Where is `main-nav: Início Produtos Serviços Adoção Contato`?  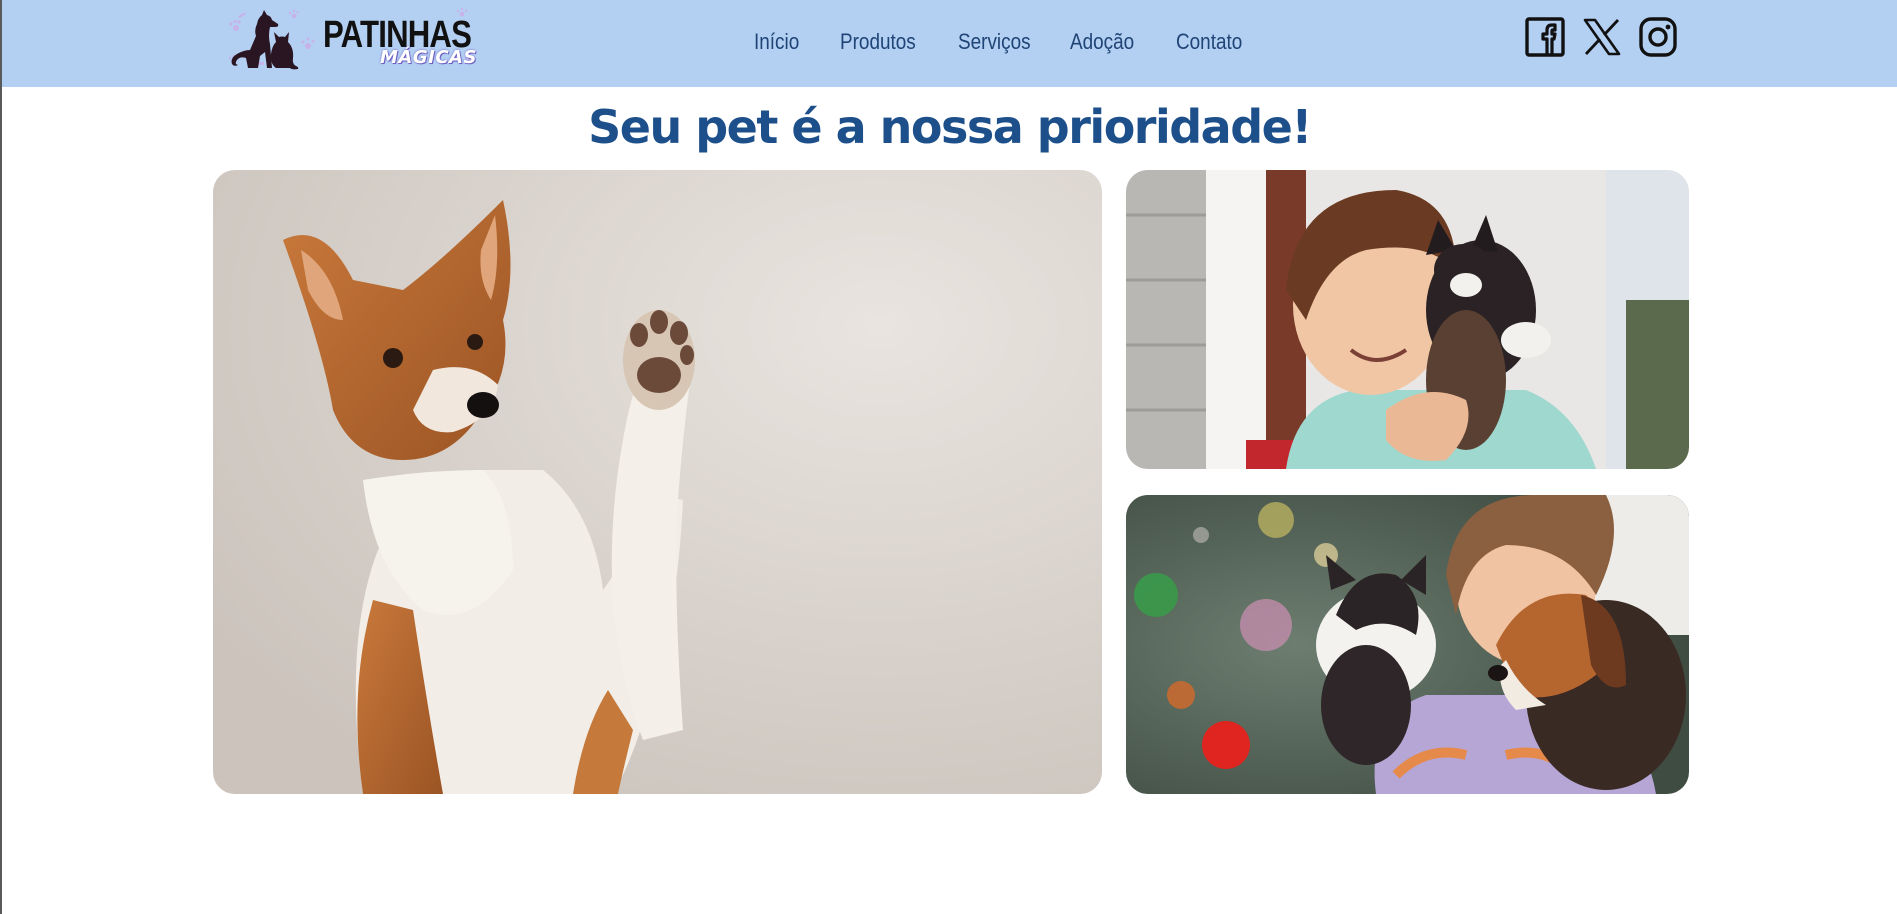
main-nav: Início Produtos Serviços Adoção Contato is located at coordinates (1005, 42).